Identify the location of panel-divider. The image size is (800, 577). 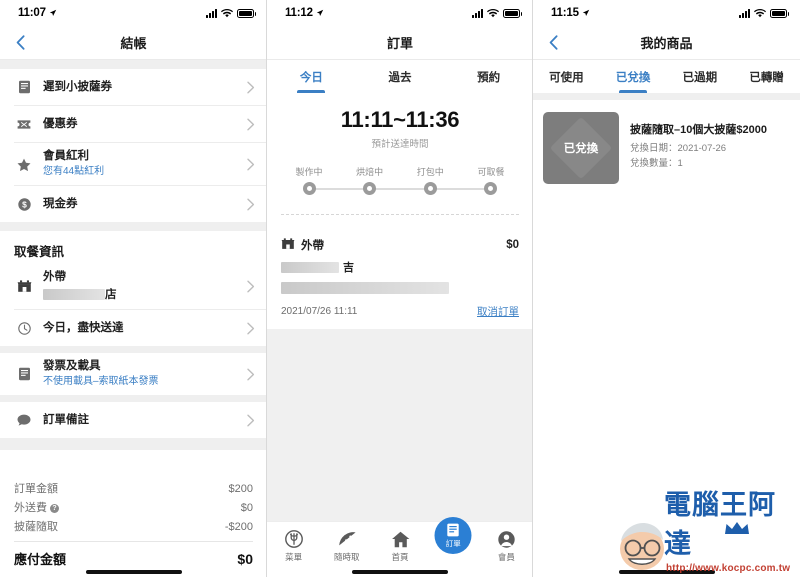
(266, 288).